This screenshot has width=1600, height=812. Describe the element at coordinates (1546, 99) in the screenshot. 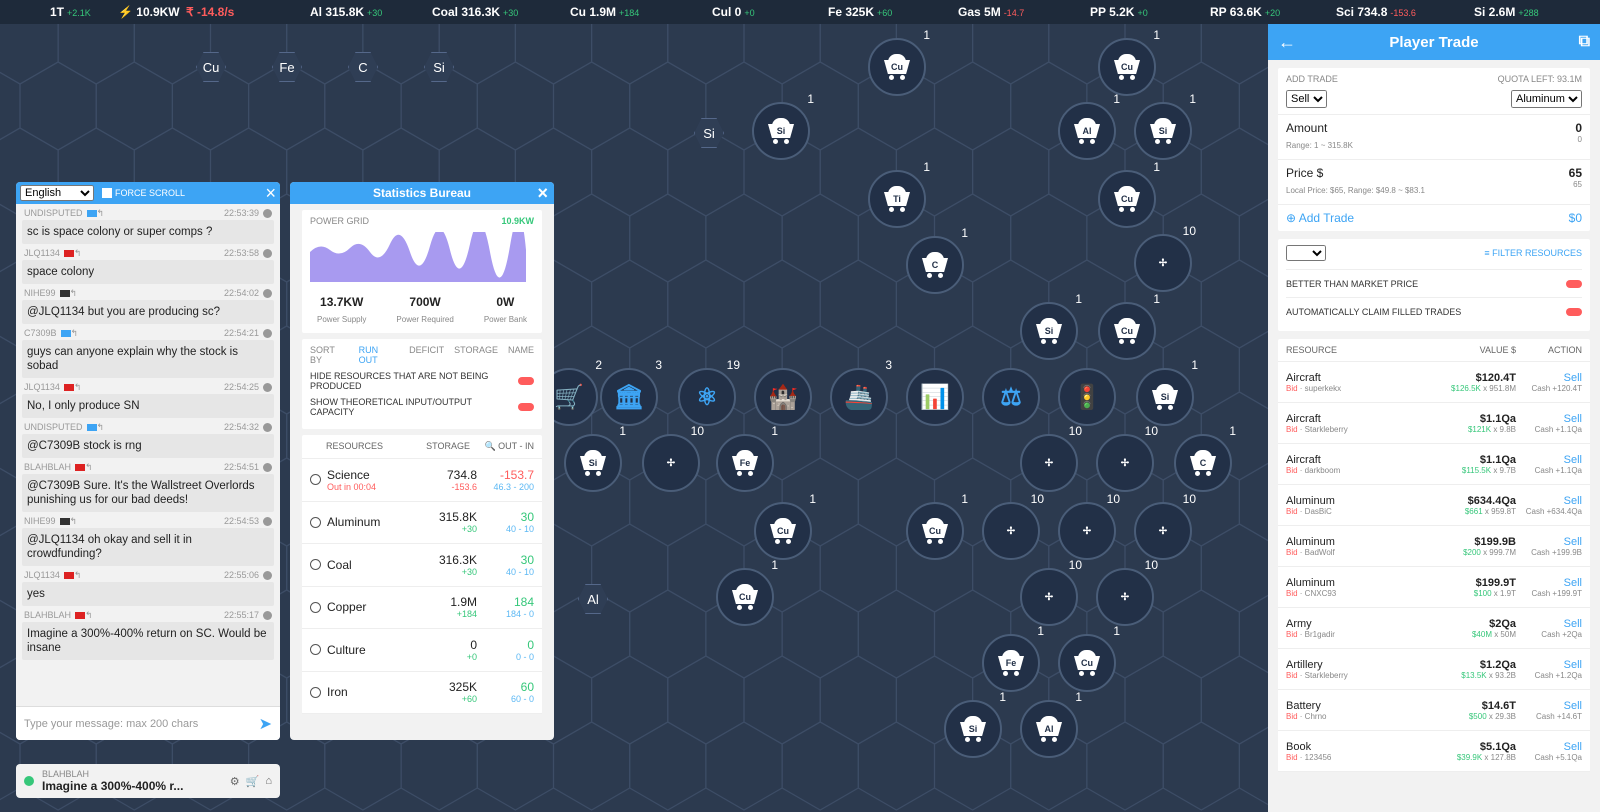

I see `trade-resource-select: Aluminum` at that location.